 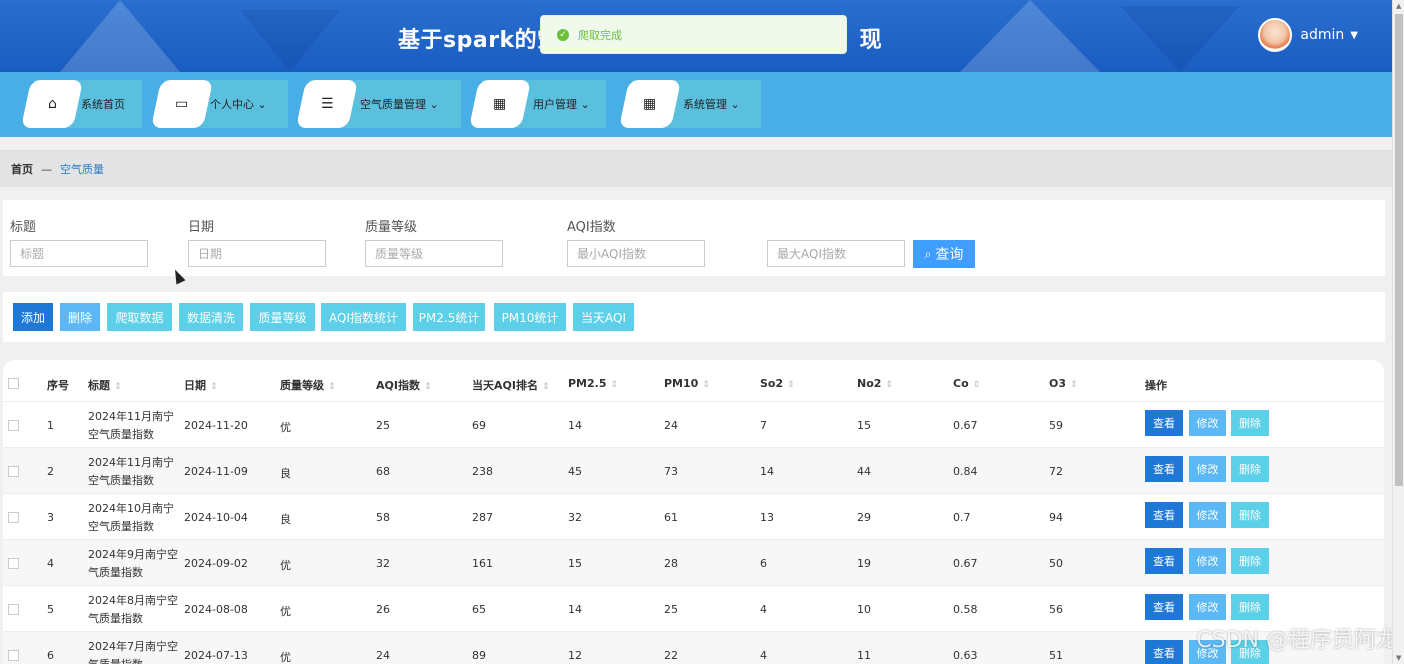 I want to click on nav-item-home: ⌂ 系统首页, so click(x=81, y=104).